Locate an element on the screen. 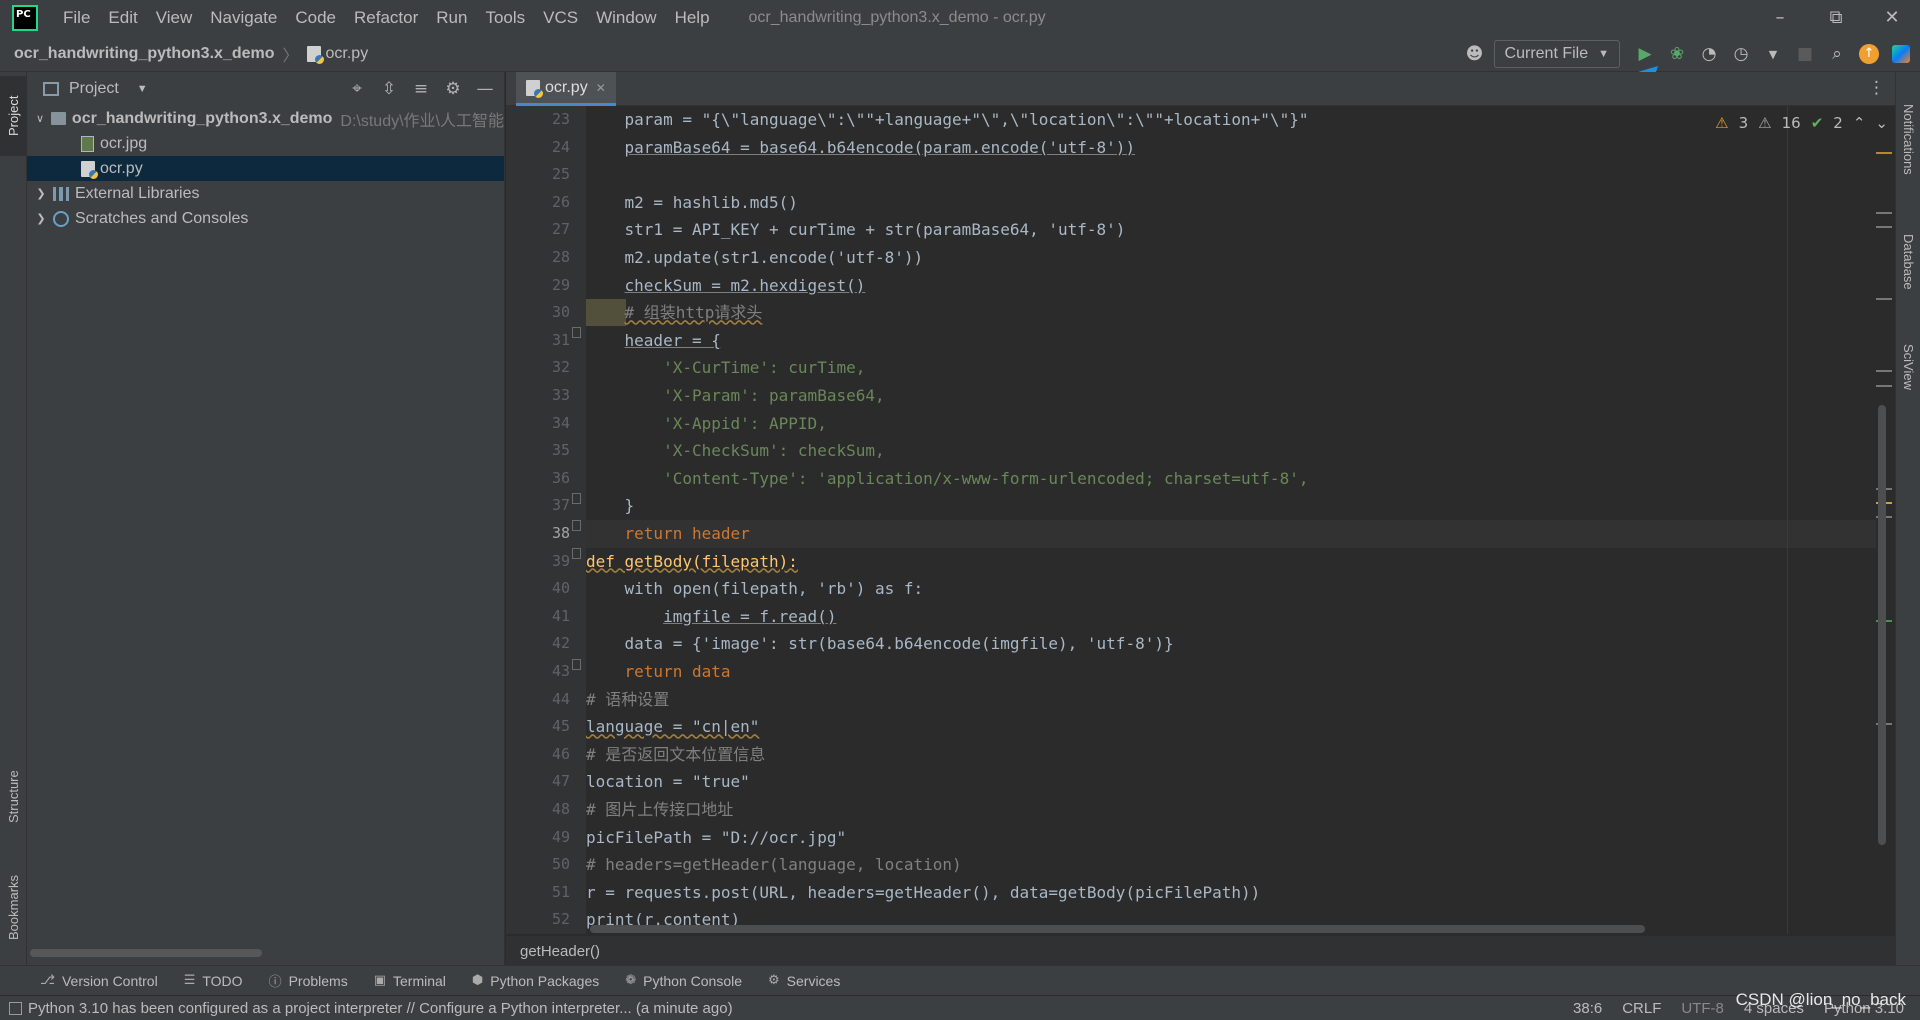 The image size is (1920, 1020). update-icon: ↑ is located at coordinates (1869, 54).